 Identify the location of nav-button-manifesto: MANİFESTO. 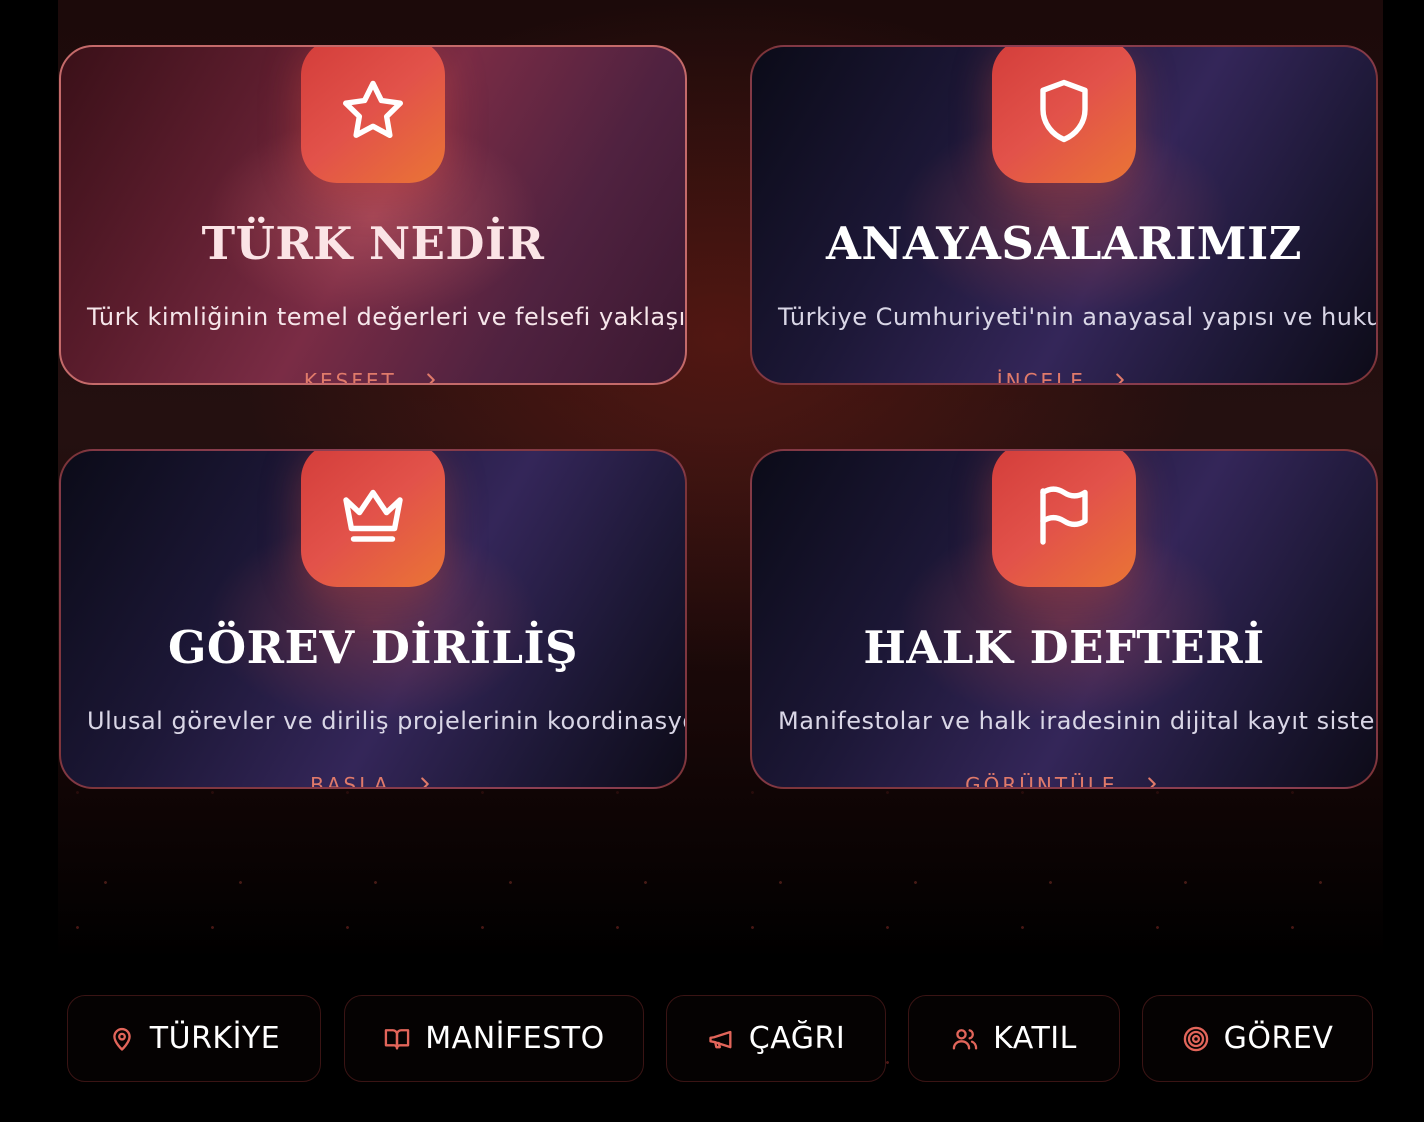
(494, 1038).